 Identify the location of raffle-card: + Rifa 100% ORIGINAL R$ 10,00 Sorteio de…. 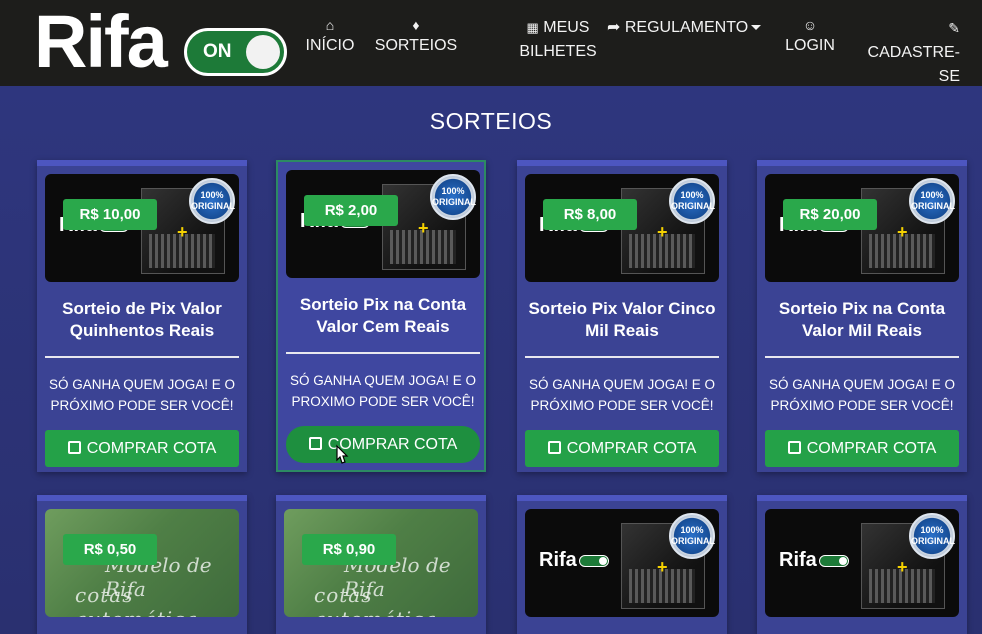
(142, 316).